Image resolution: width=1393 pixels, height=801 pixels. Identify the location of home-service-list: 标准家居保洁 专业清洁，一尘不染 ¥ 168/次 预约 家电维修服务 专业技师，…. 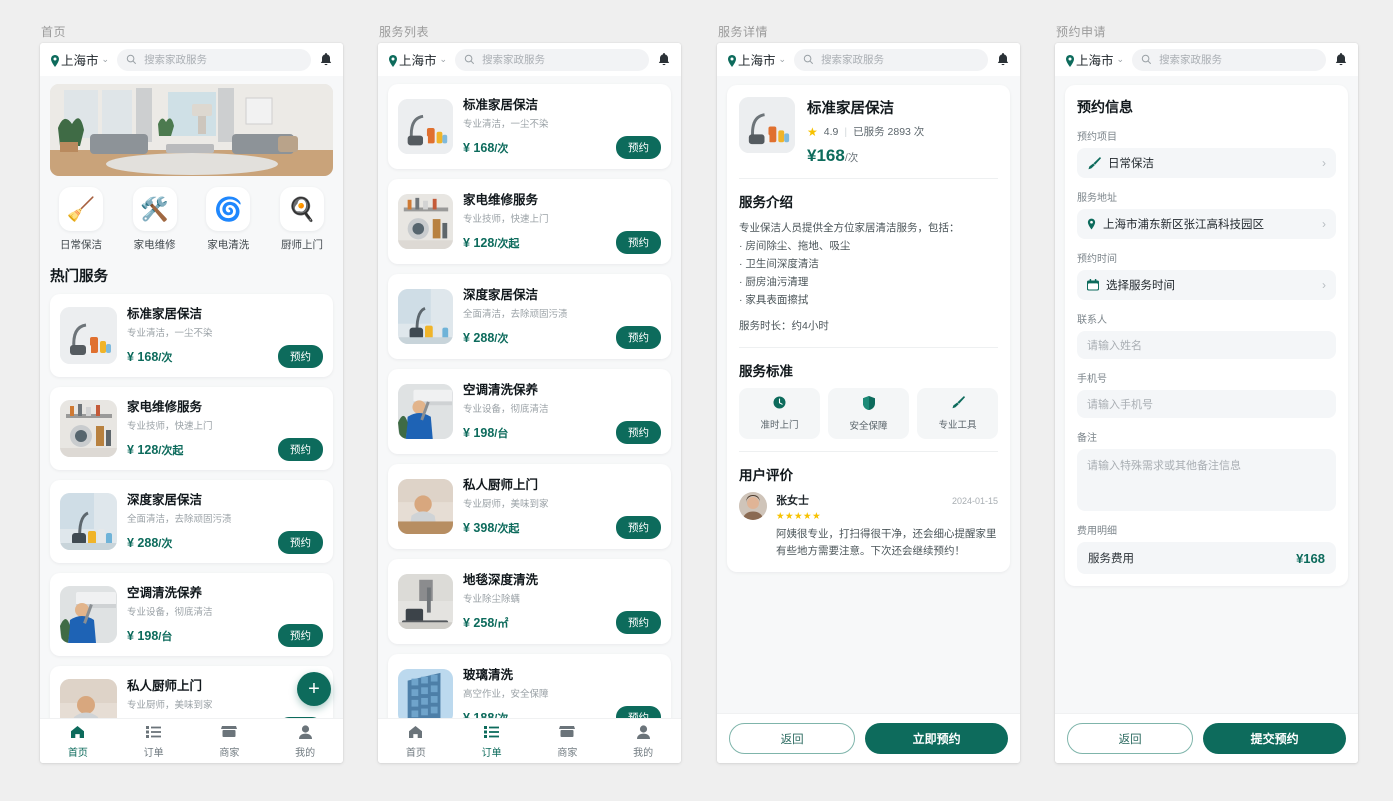
(191, 521).